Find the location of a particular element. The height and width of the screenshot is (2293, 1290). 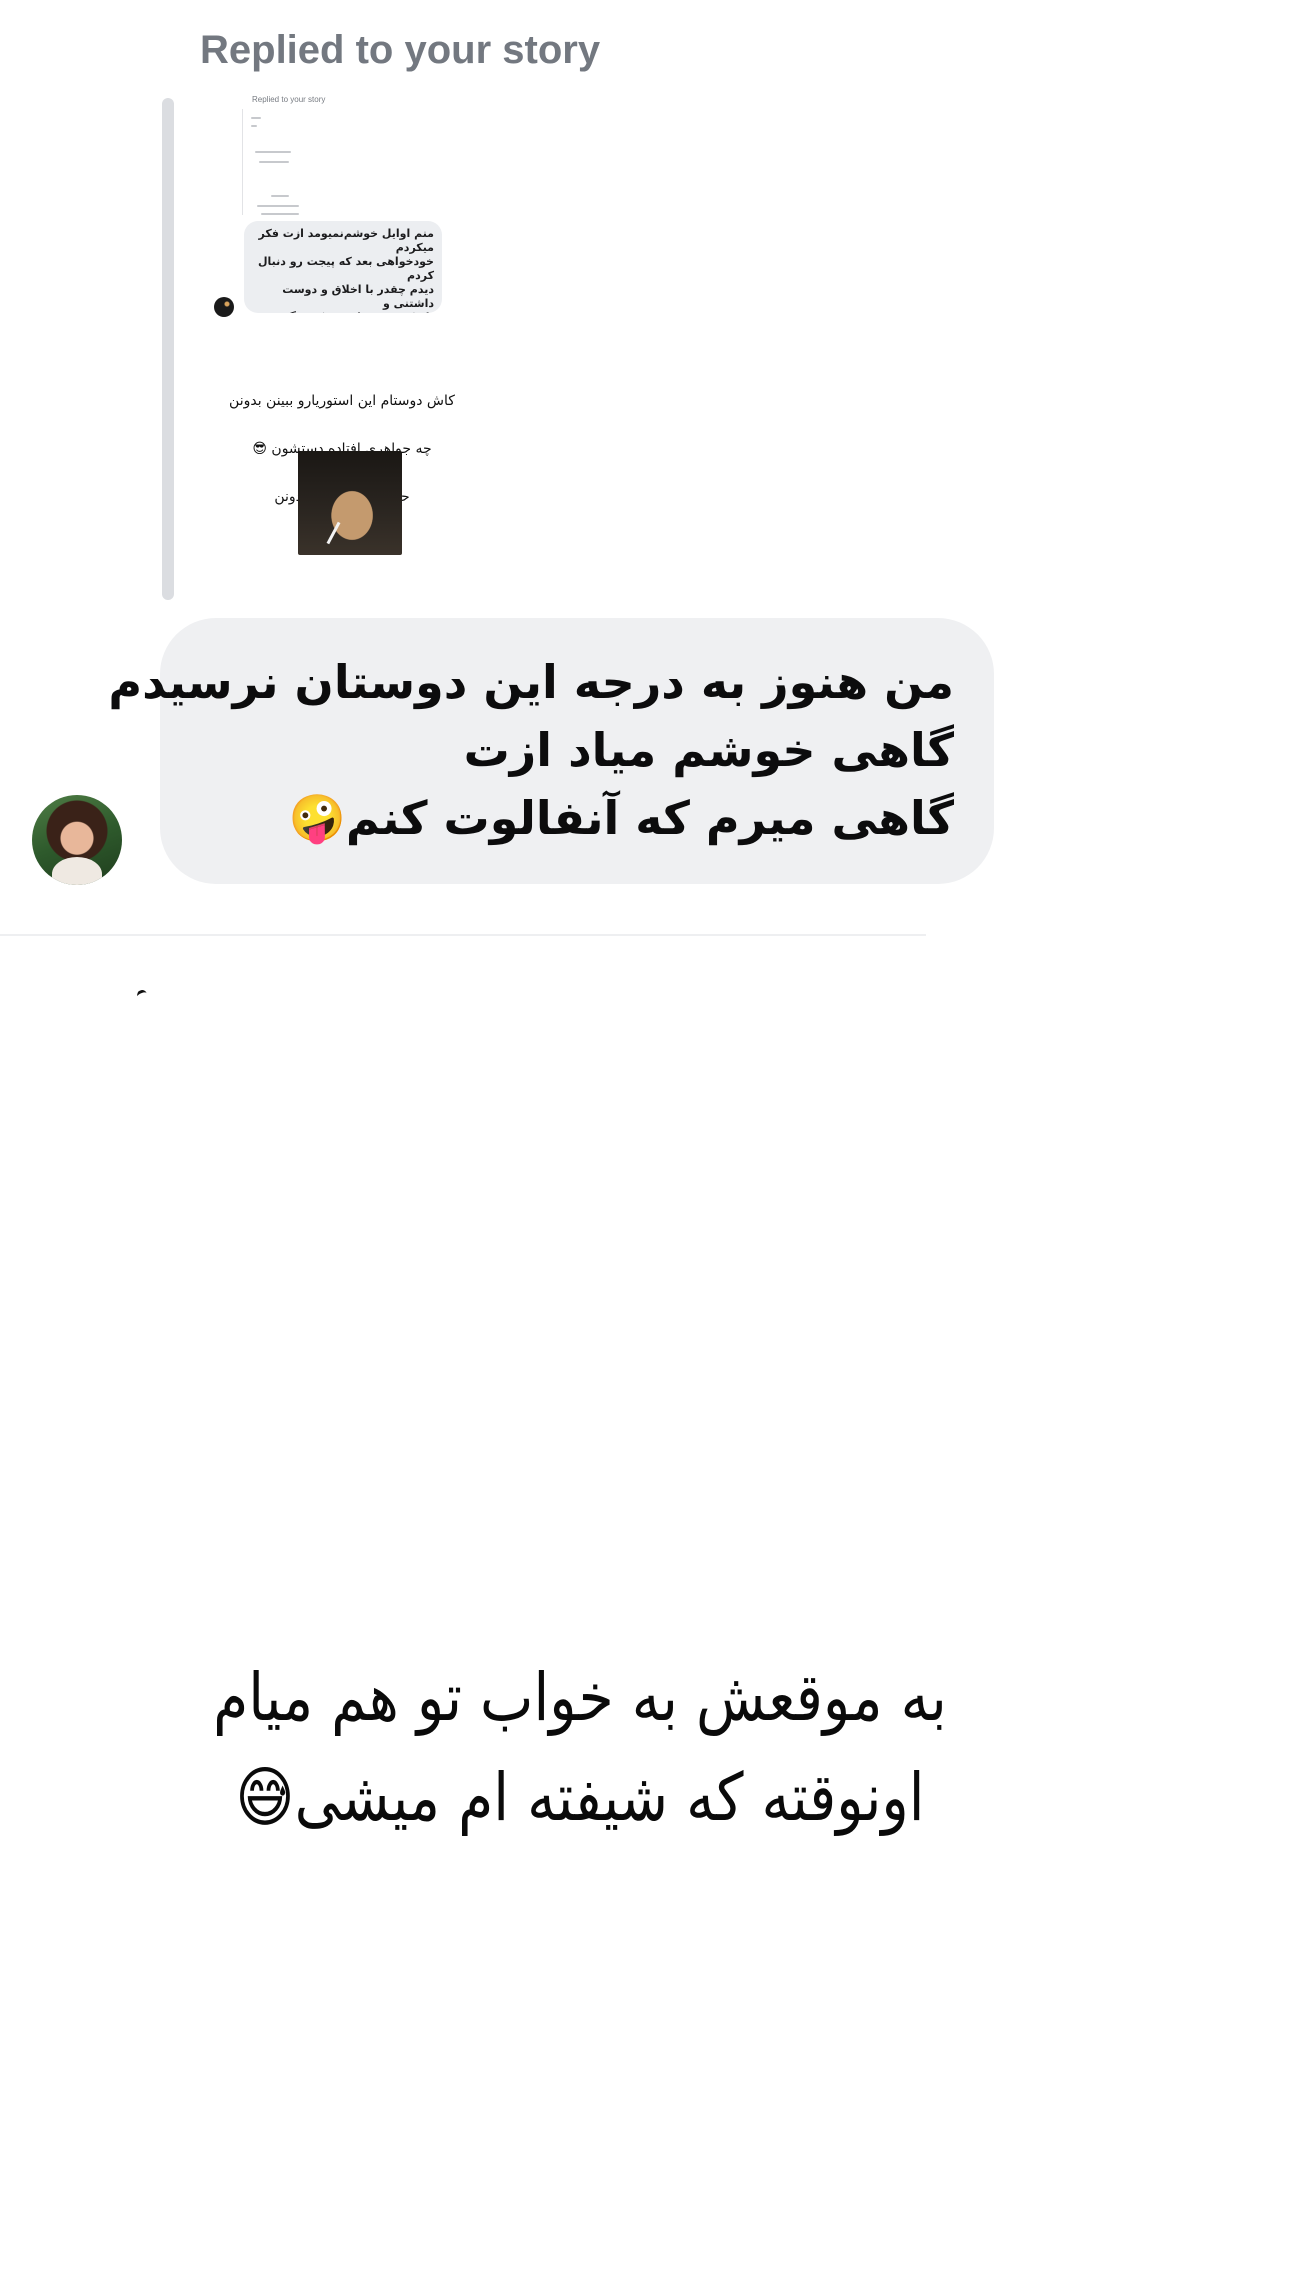

overlay-caption-line: اونوقته که شیفته ام میشی😅 is located at coordinates (580, 1797).